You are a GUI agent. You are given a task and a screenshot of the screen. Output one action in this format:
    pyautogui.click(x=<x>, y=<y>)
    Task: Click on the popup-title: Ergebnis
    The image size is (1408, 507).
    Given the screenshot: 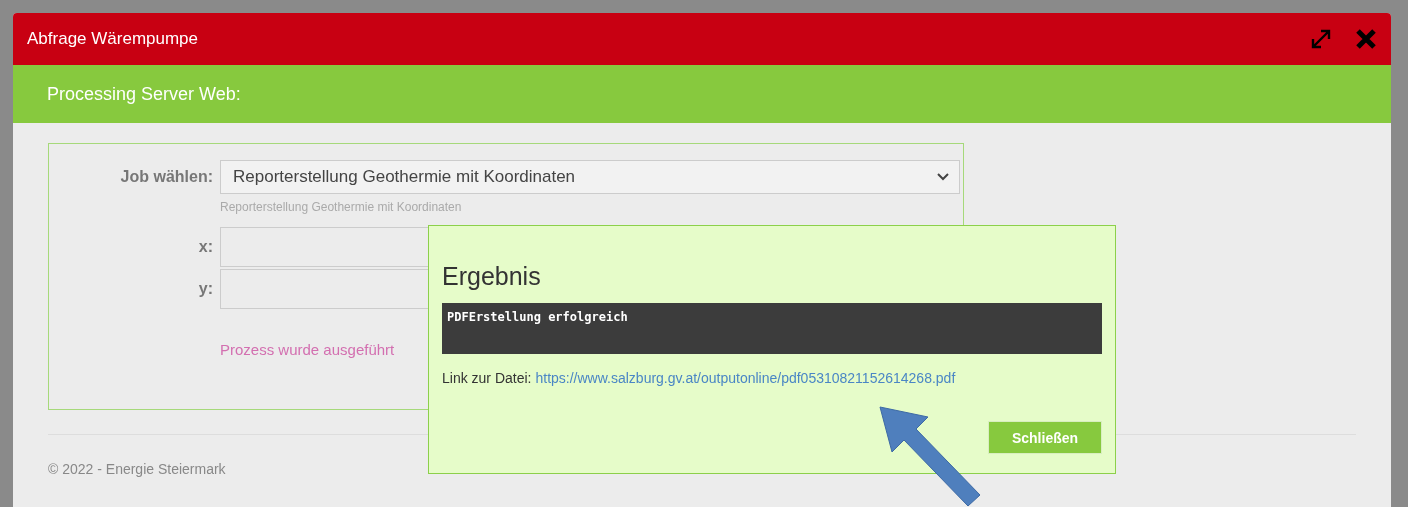 What is the action you would take?
    pyautogui.click(x=492, y=276)
    